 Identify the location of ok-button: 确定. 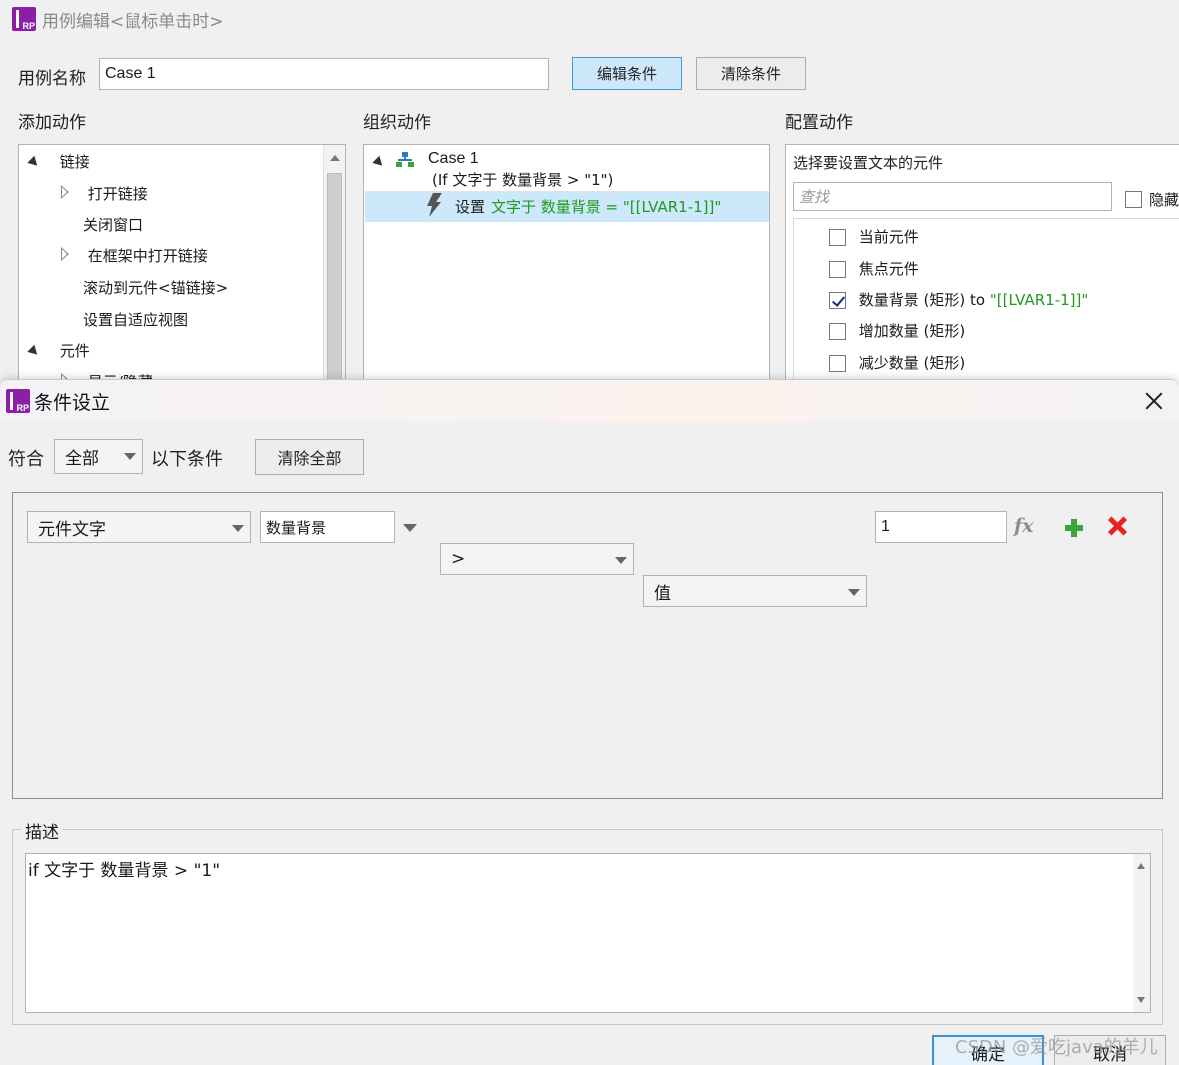
(988, 1050).